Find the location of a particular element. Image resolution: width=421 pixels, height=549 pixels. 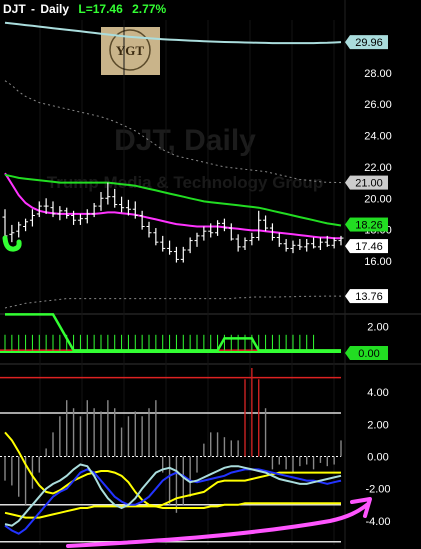

badge-label: 21.00 is located at coordinates (369, 184).